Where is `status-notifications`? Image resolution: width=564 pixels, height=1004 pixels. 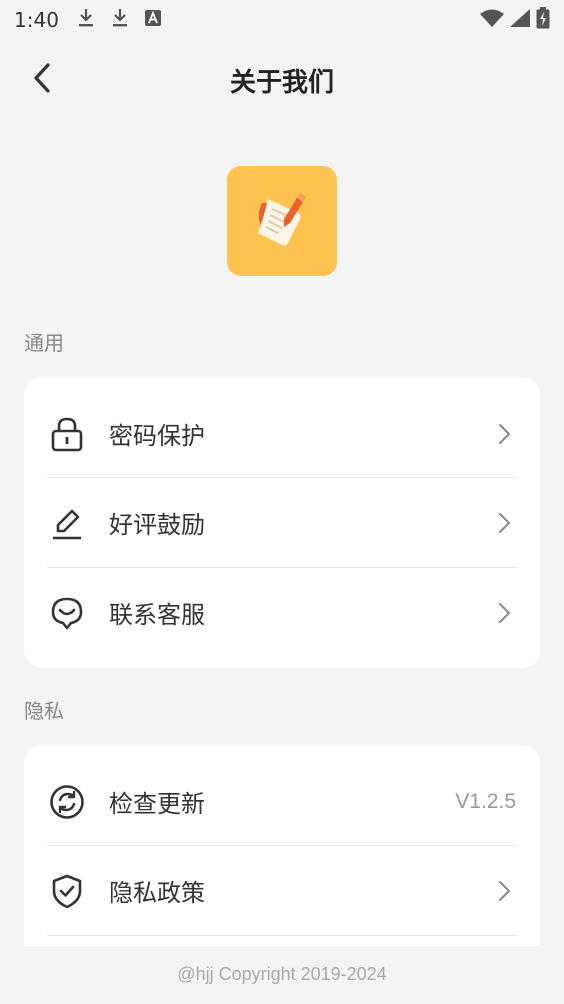 status-notifications is located at coordinates (119, 20).